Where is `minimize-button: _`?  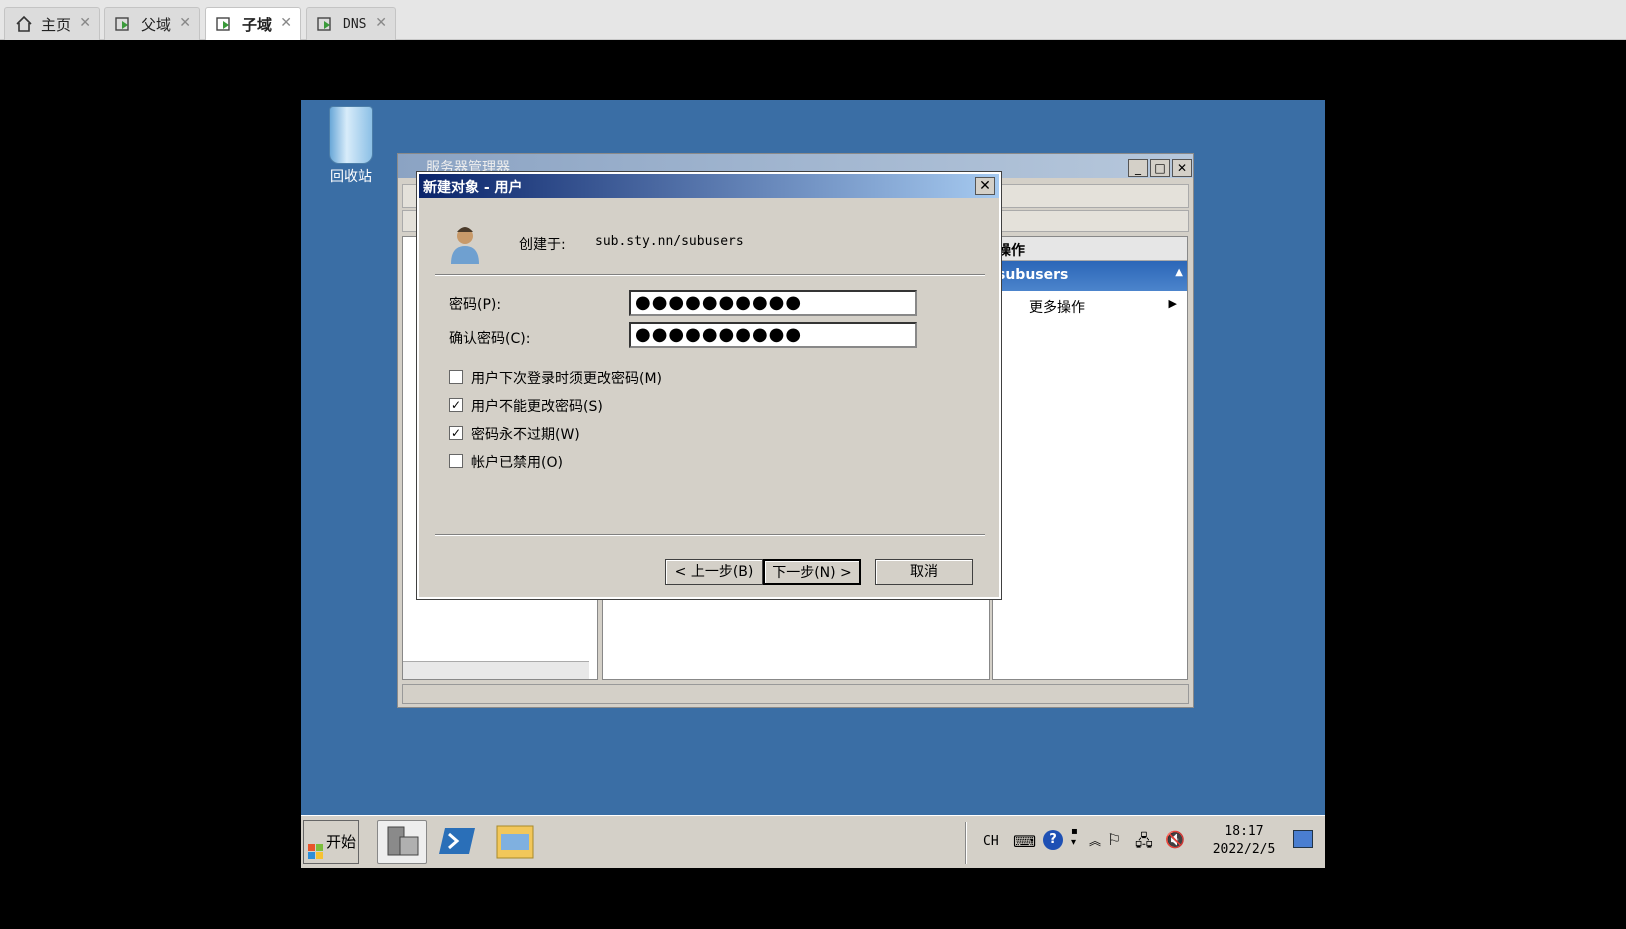 minimize-button: _ is located at coordinates (1138, 168).